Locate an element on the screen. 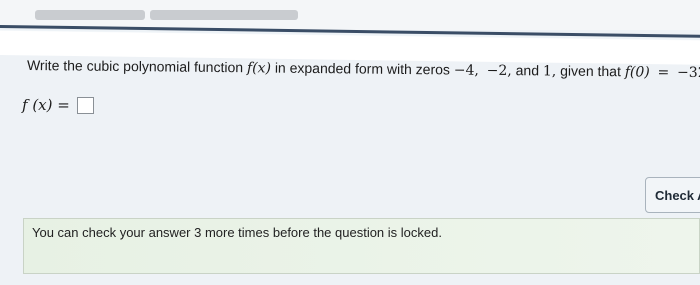 The width and height of the screenshot is (700, 285). answer-input-box is located at coordinates (85, 105).